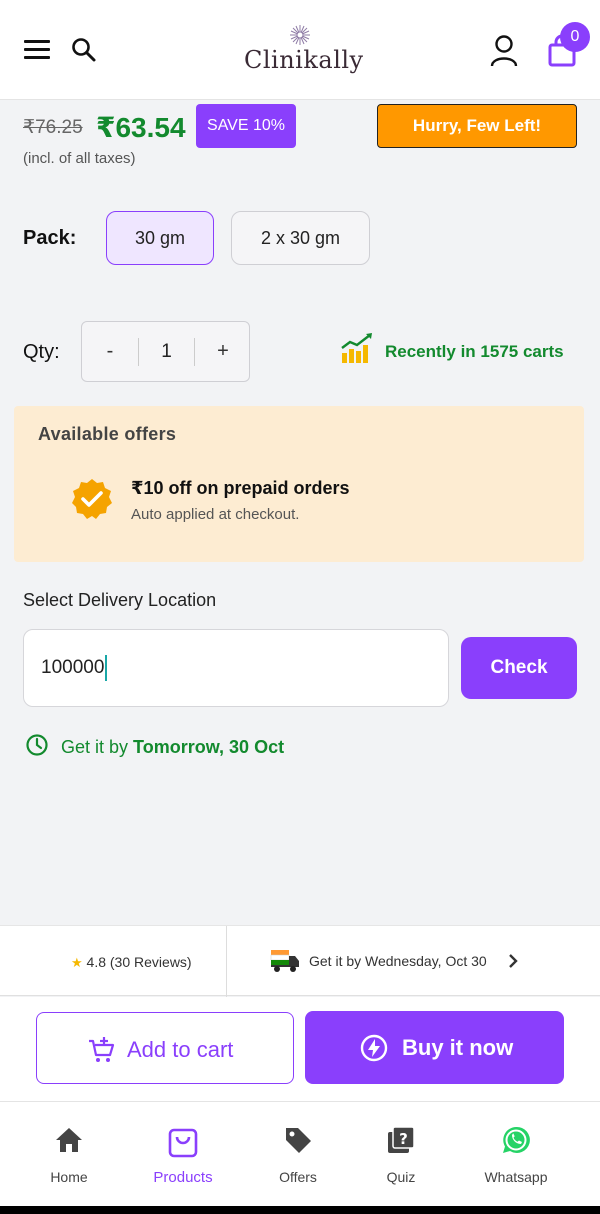 The image size is (600, 1214). What do you see at coordinates (69, 1140) in the screenshot?
I see `home-icon` at bounding box center [69, 1140].